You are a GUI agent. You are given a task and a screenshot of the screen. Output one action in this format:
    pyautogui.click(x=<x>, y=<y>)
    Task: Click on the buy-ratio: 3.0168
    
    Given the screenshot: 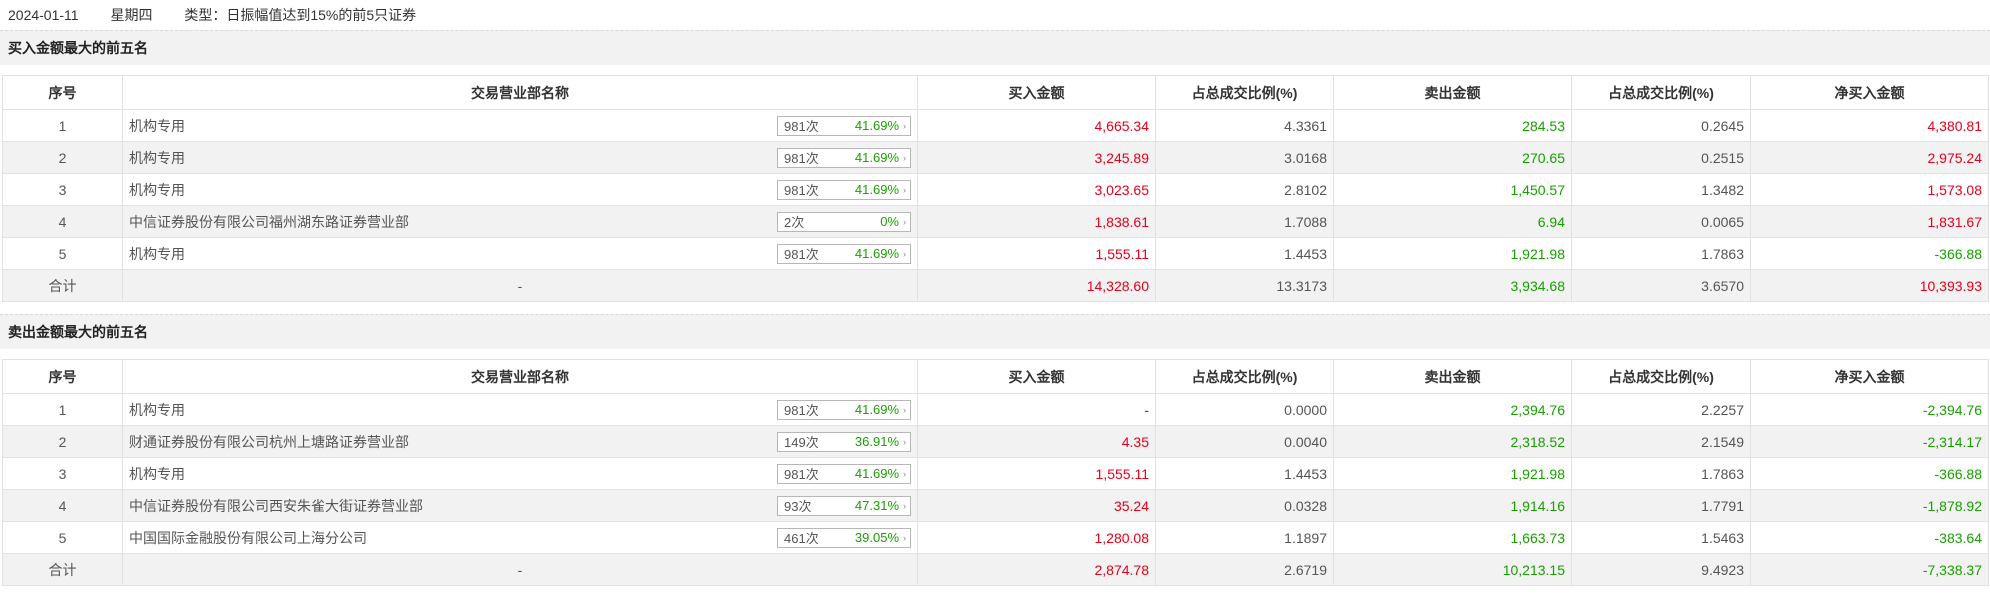 What is the action you would take?
    pyautogui.click(x=1244, y=157)
    